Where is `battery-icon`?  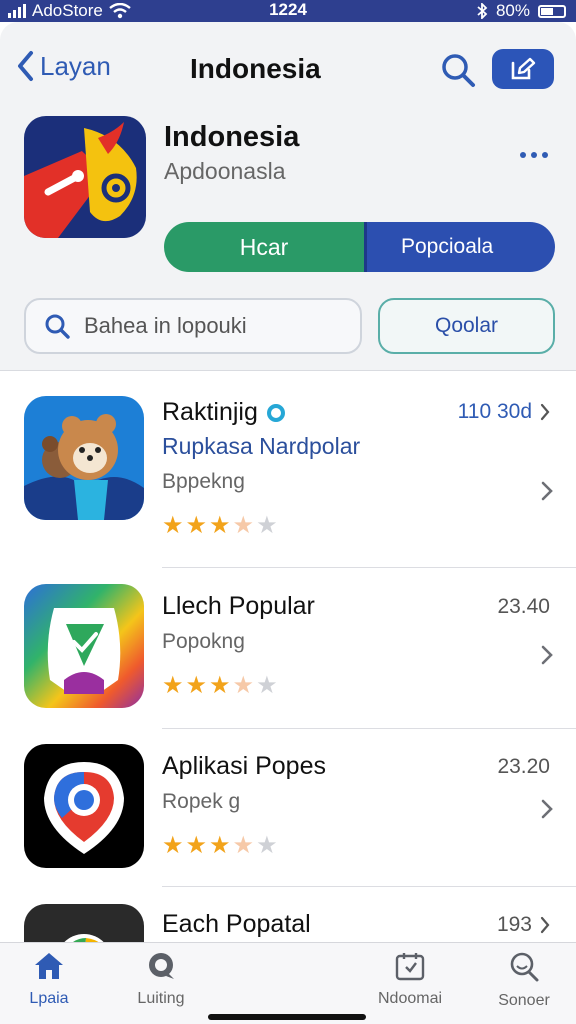 battery-icon is located at coordinates (552, 11).